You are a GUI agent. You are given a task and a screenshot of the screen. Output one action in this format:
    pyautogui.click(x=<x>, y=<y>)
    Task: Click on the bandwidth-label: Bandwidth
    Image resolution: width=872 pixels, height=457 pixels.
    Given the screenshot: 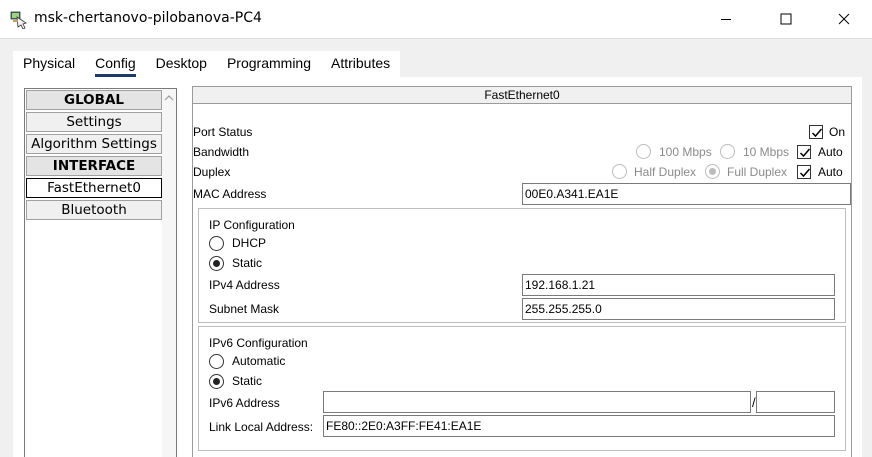 What is the action you would take?
    pyautogui.click(x=221, y=152)
    